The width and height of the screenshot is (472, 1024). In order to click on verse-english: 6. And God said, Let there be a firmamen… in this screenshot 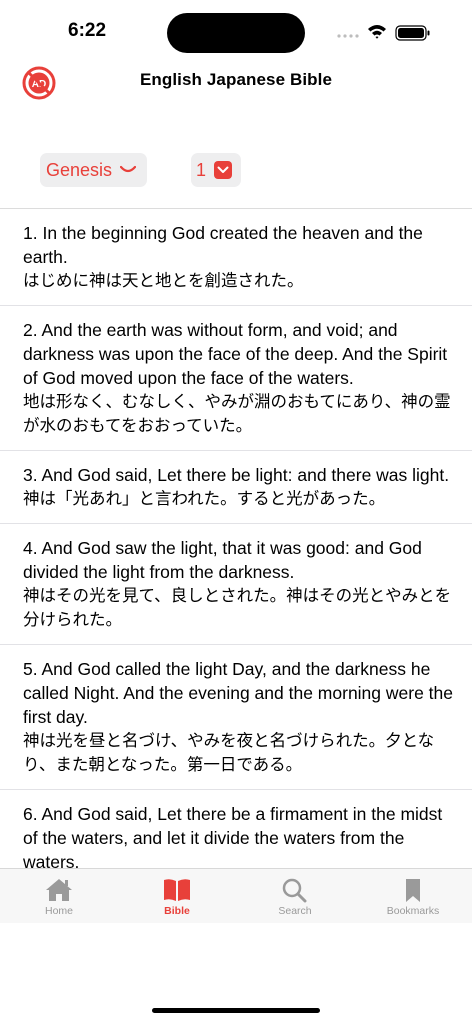, I will do `click(233, 836)`.